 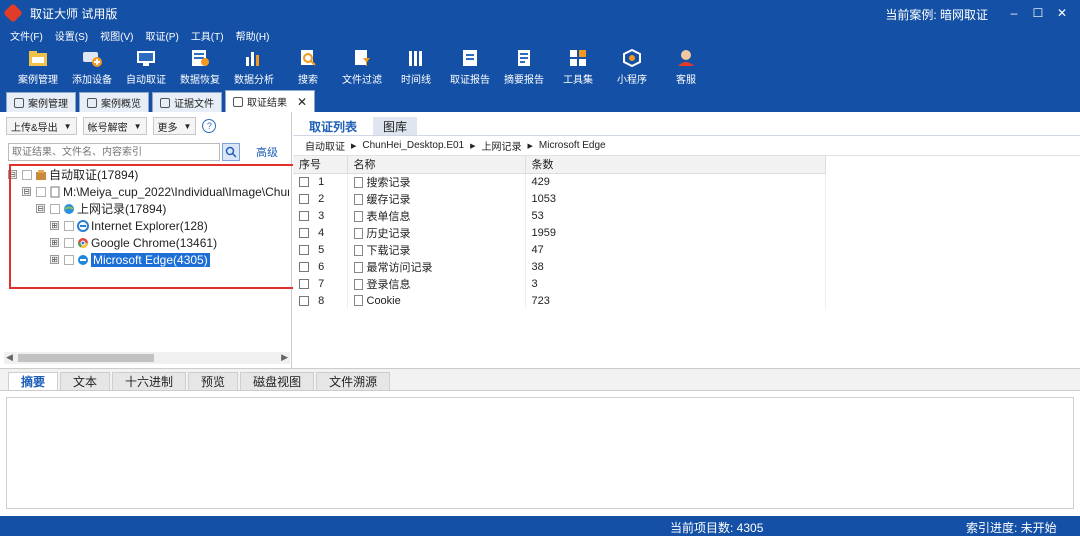 I want to click on menu-file: 文件(F), so click(x=26, y=35).